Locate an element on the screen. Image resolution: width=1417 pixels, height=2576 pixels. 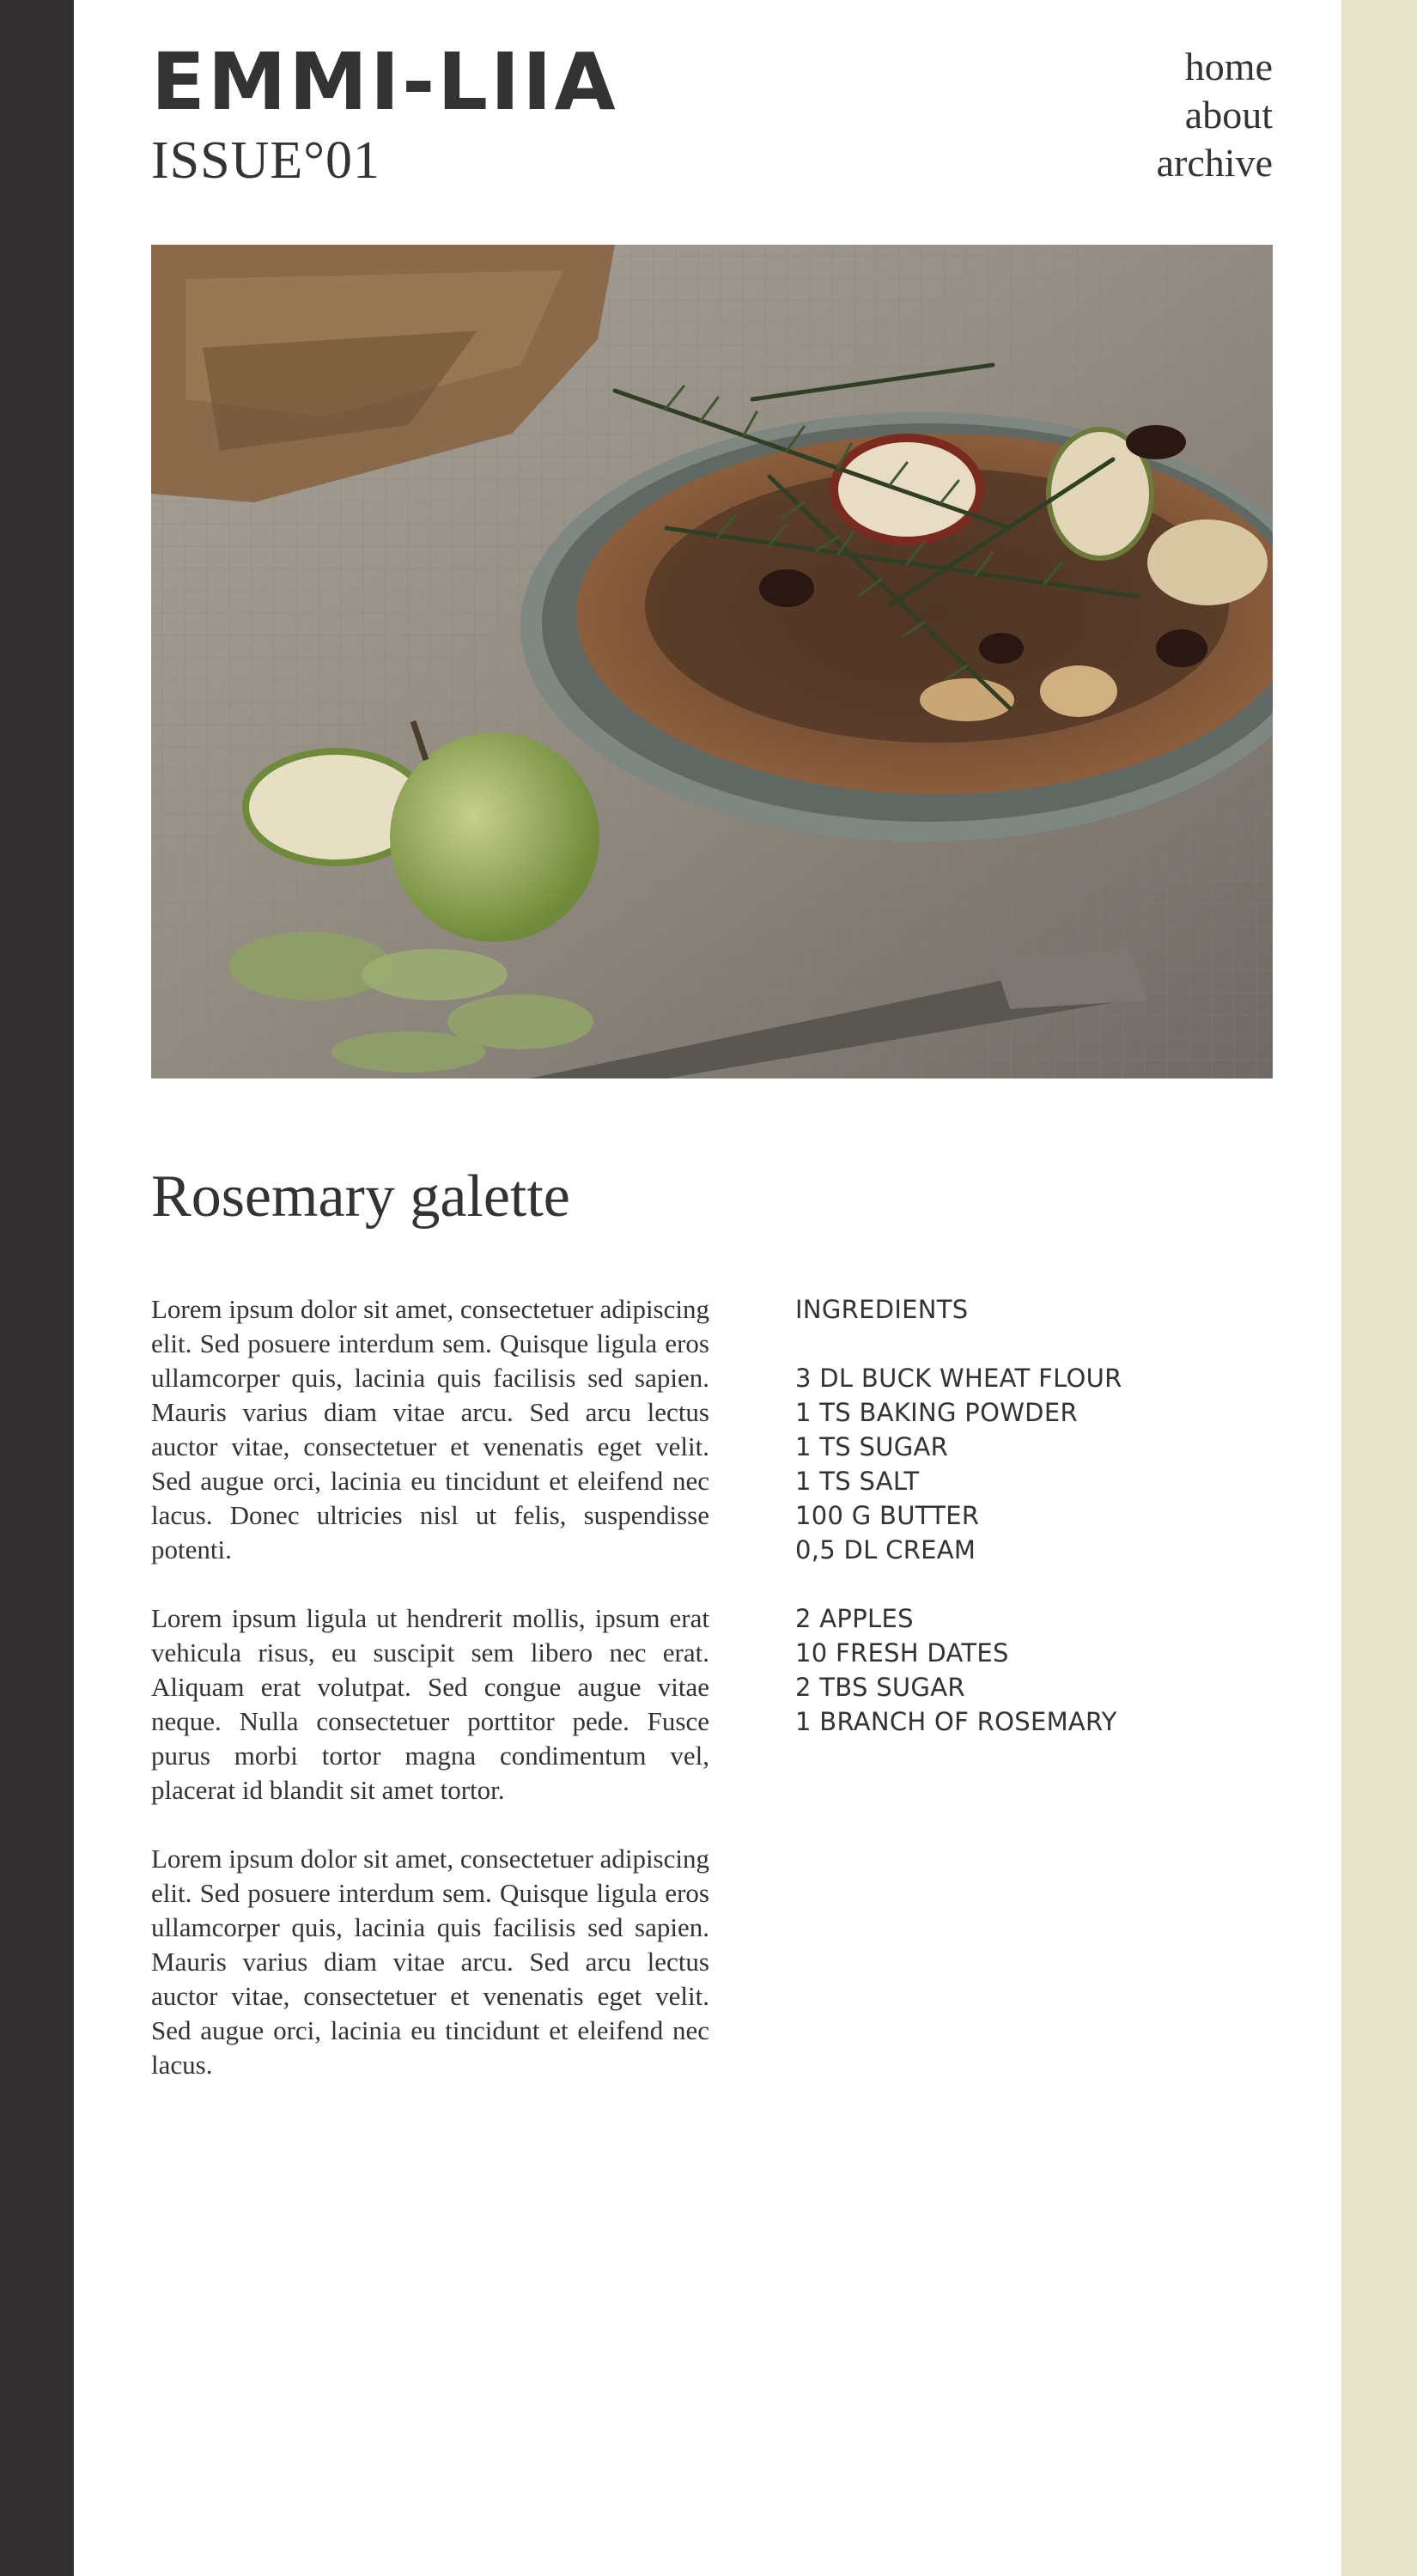
ingredient-item: 100 G BUTTER is located at coordinates (887, 1515).